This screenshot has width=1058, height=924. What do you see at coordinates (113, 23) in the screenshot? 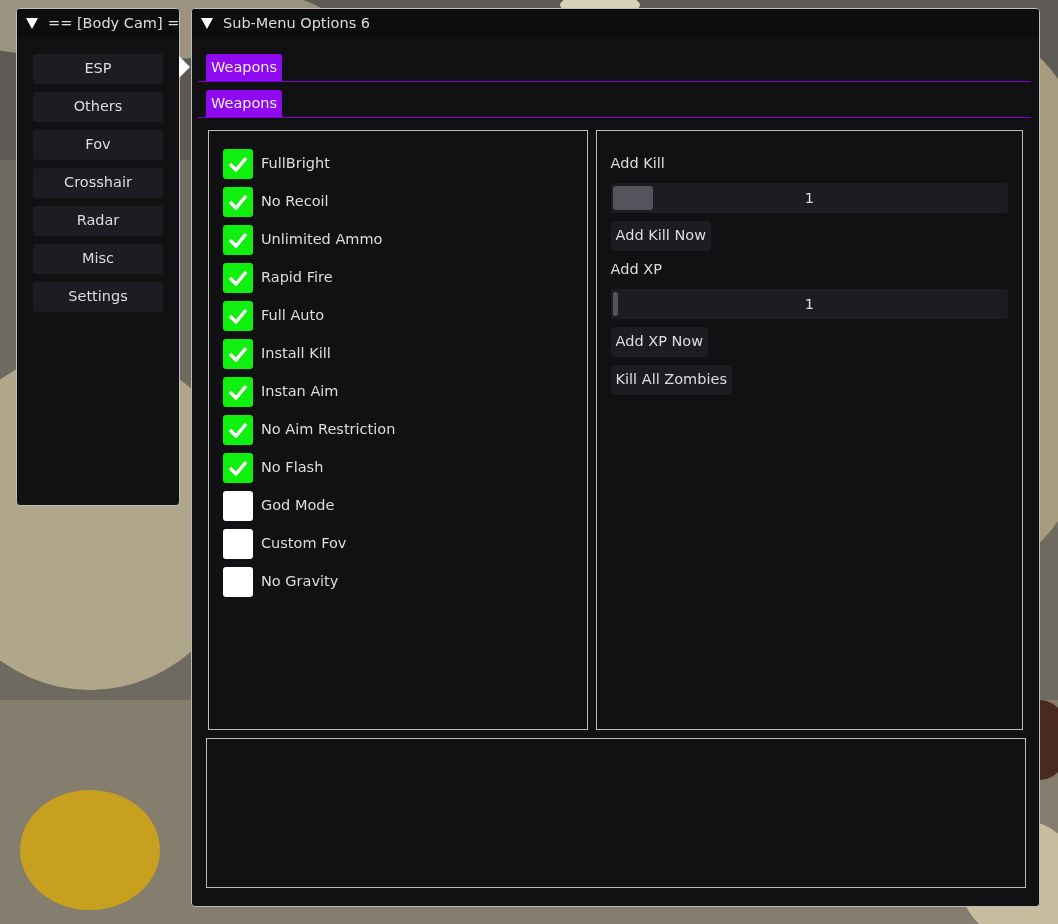
I see `window-title: == [Body Cam] =` at bounding box center [113, 23].